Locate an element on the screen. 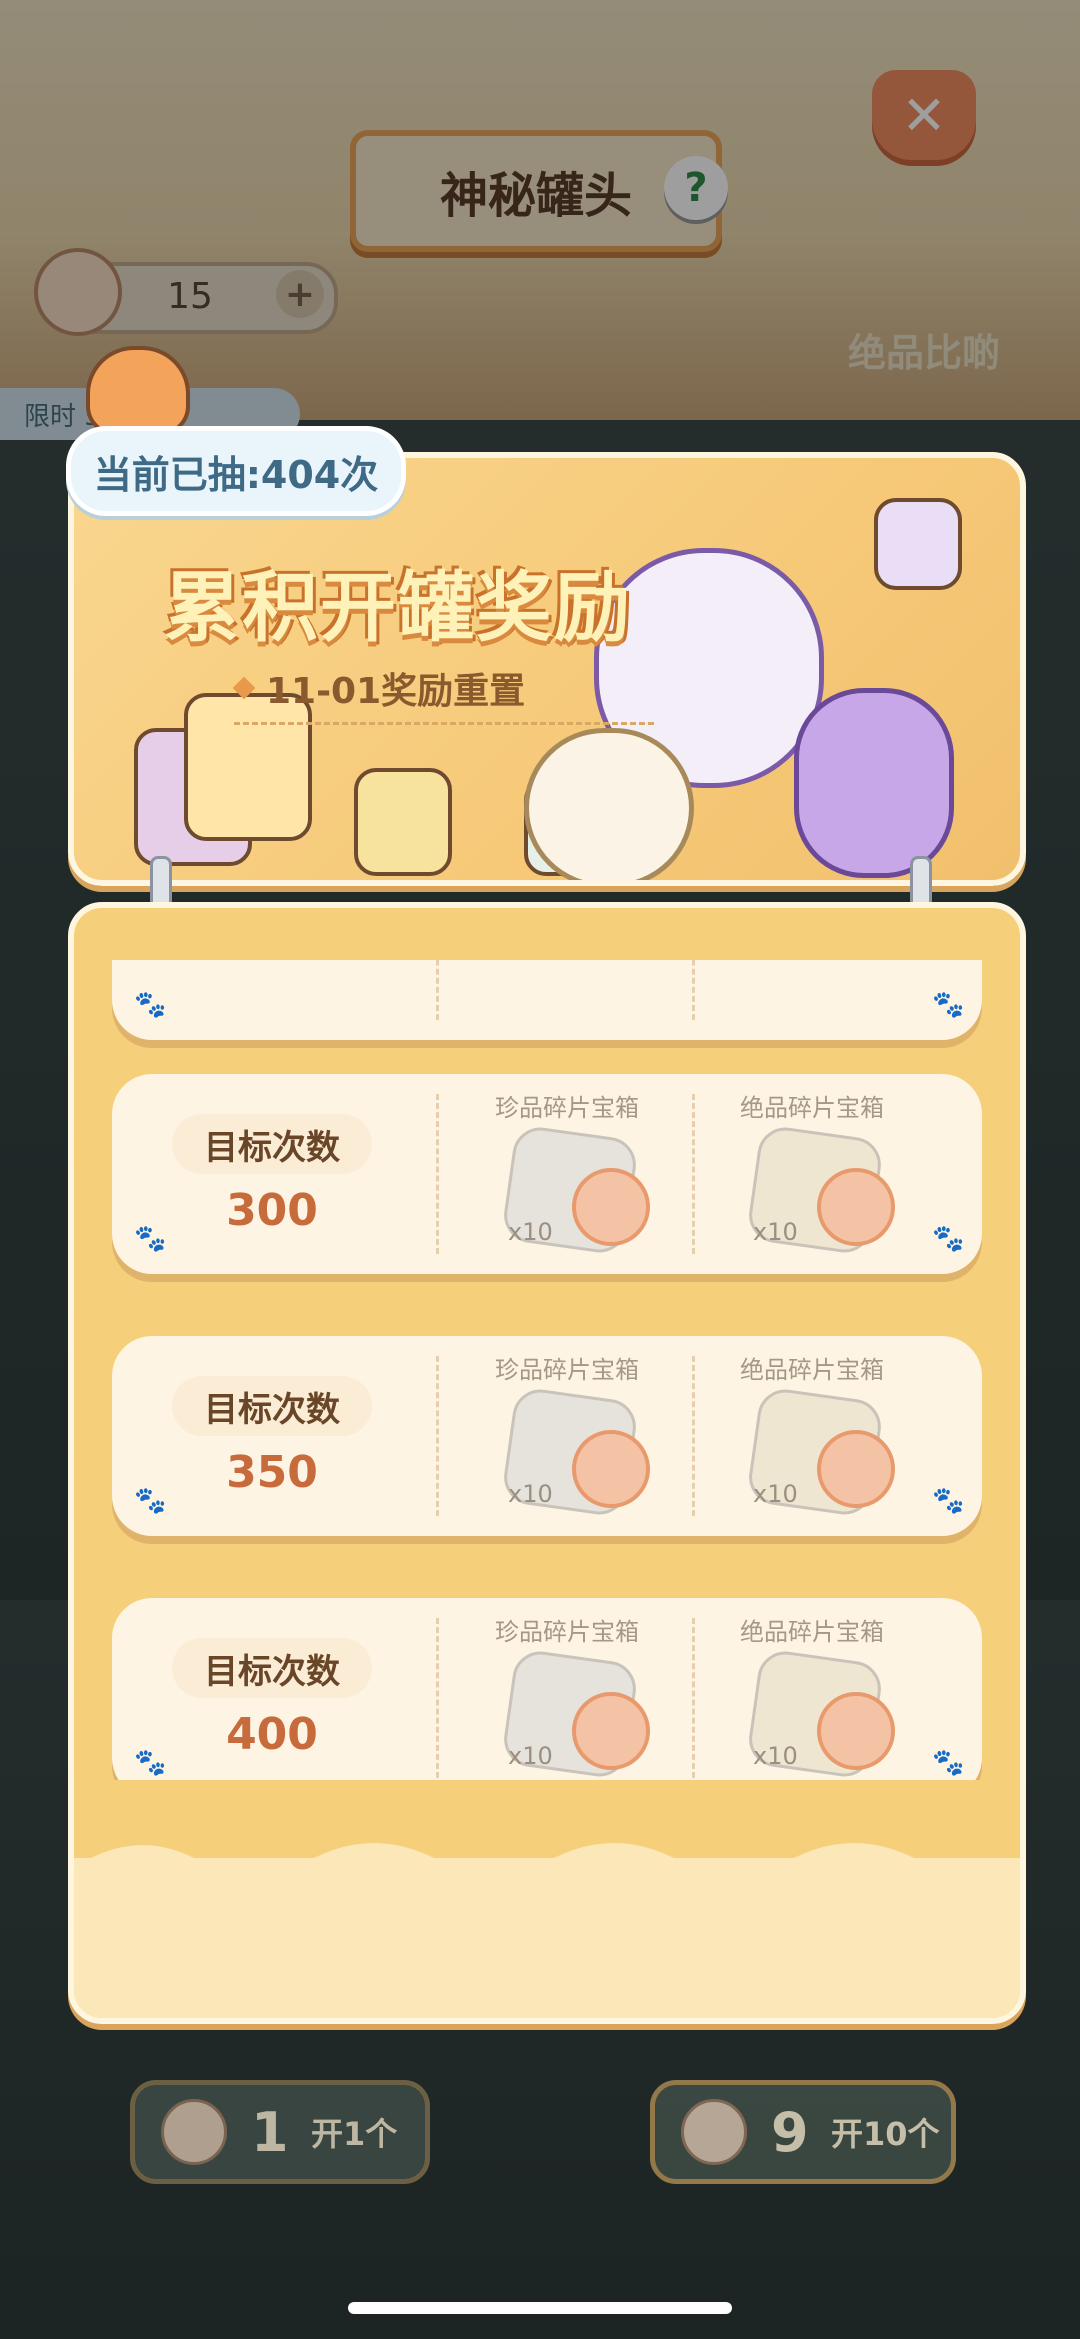 This screenshot has height=2339, width=1080. open-1-cost: 1 is located at coordinates (270, 2132).